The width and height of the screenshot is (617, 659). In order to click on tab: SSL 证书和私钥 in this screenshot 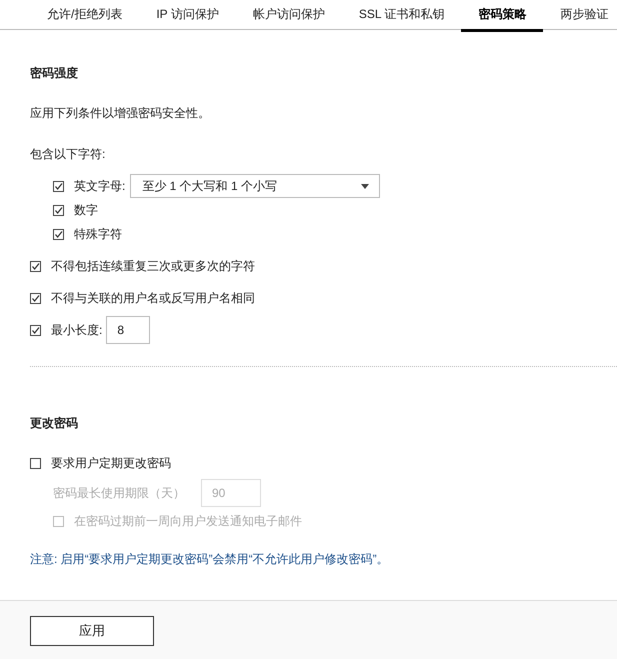, I will do `click(402, 16)`.